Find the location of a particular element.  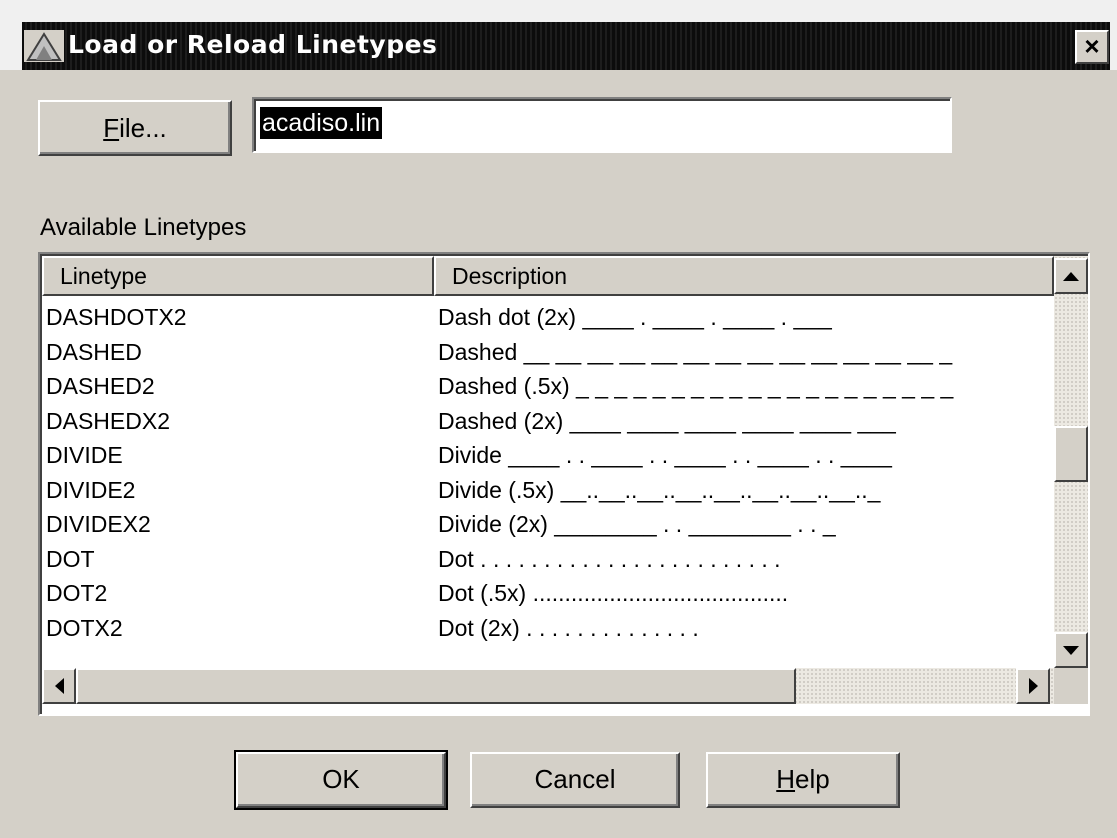

linetype-cell: DOT is located at coordinates (70, 558).